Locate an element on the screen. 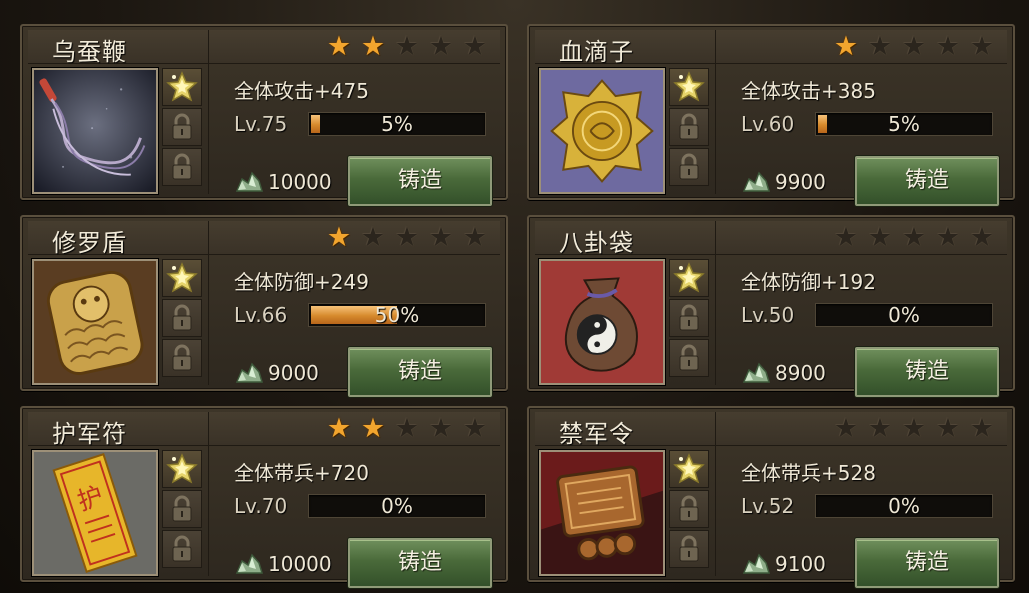 The height and width of the screenshot is (593, 1029). cost-amount: 9100 is located at coordinates (800, 564).